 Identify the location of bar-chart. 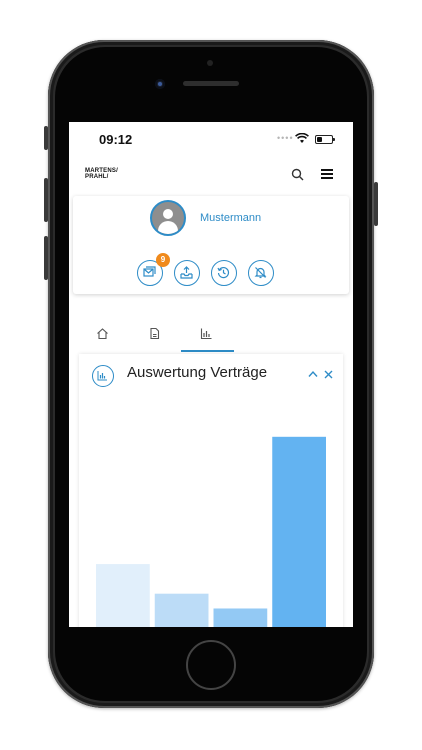
(211, 531).